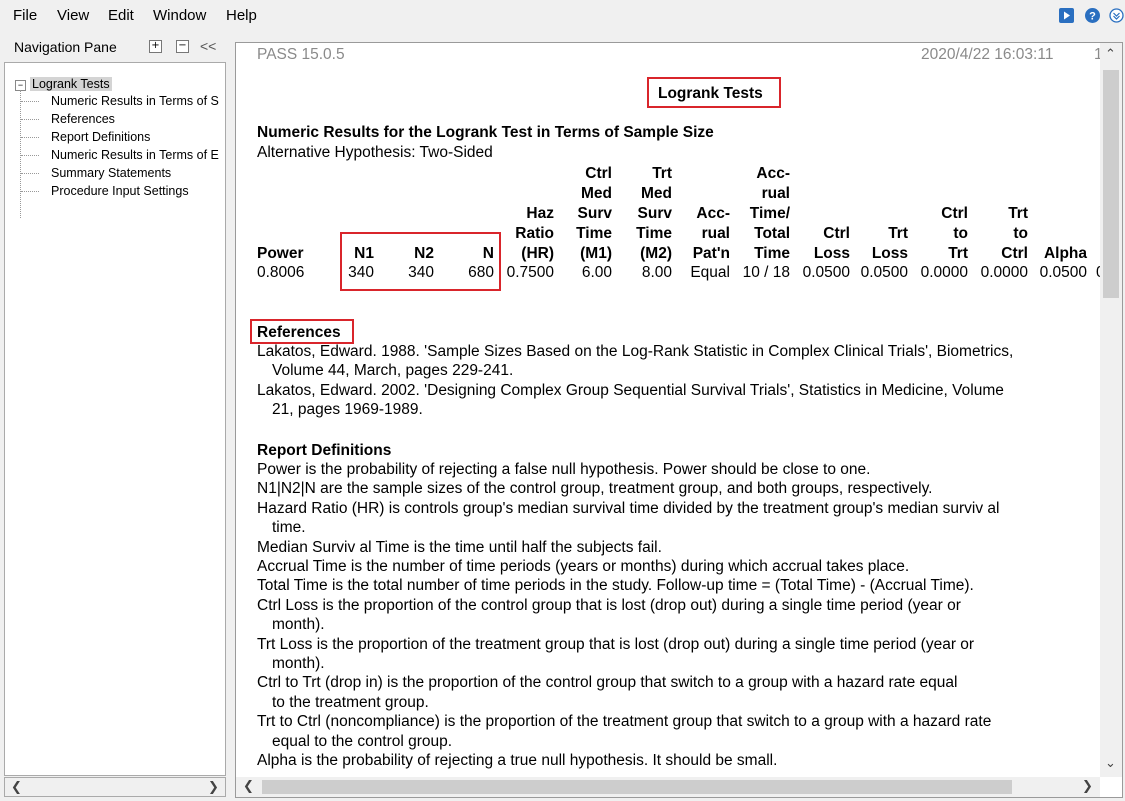 This screenshot has height=801, width=1125. Describe the element at coordinates (208, 46) in the screenshot. I see `collapse-pane-button: <<` at that location.